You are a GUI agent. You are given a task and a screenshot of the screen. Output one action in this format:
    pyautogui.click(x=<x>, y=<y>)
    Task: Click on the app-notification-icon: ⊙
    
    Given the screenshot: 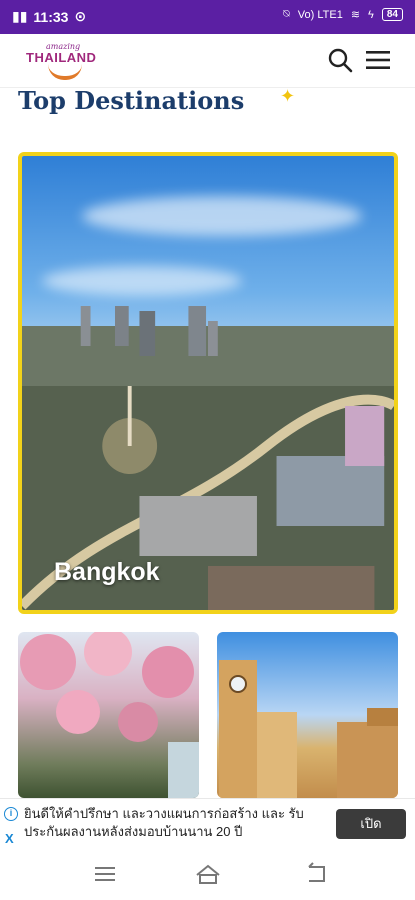 What is the action you would take?
    pyautogui.click(x=80, y=16)
    